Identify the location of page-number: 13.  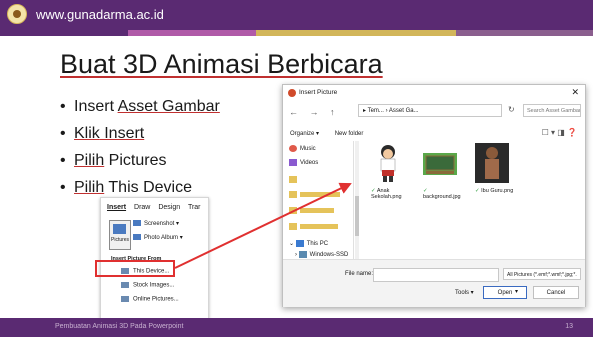
(569, 326).